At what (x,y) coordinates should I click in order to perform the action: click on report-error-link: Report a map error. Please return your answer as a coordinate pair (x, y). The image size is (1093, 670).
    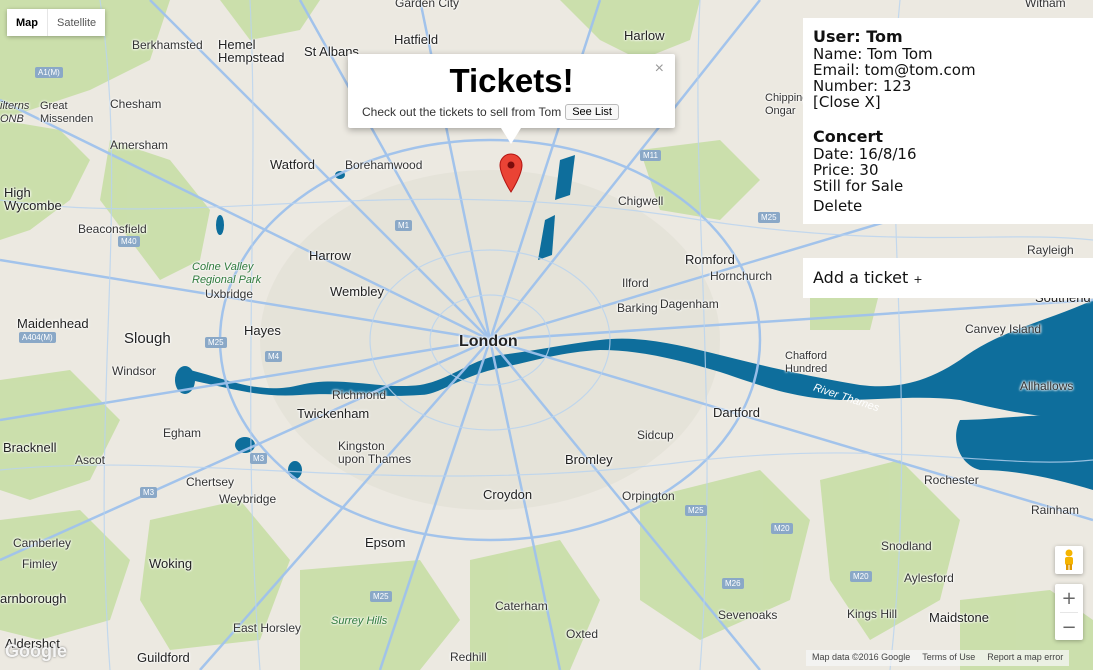
    Looking at the image, I should click on (1025, 658).